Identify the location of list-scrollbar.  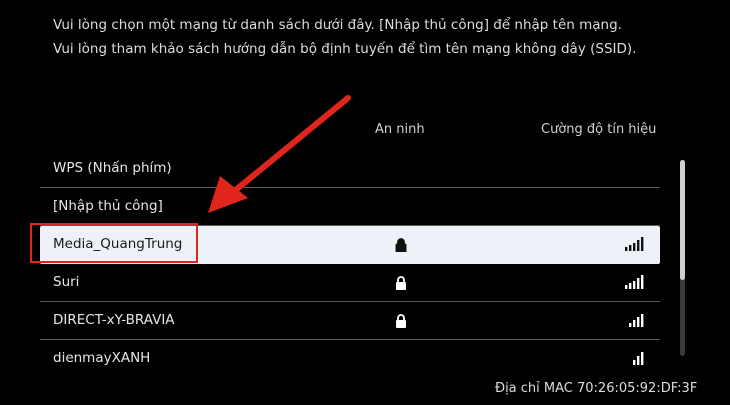
(682, 258).